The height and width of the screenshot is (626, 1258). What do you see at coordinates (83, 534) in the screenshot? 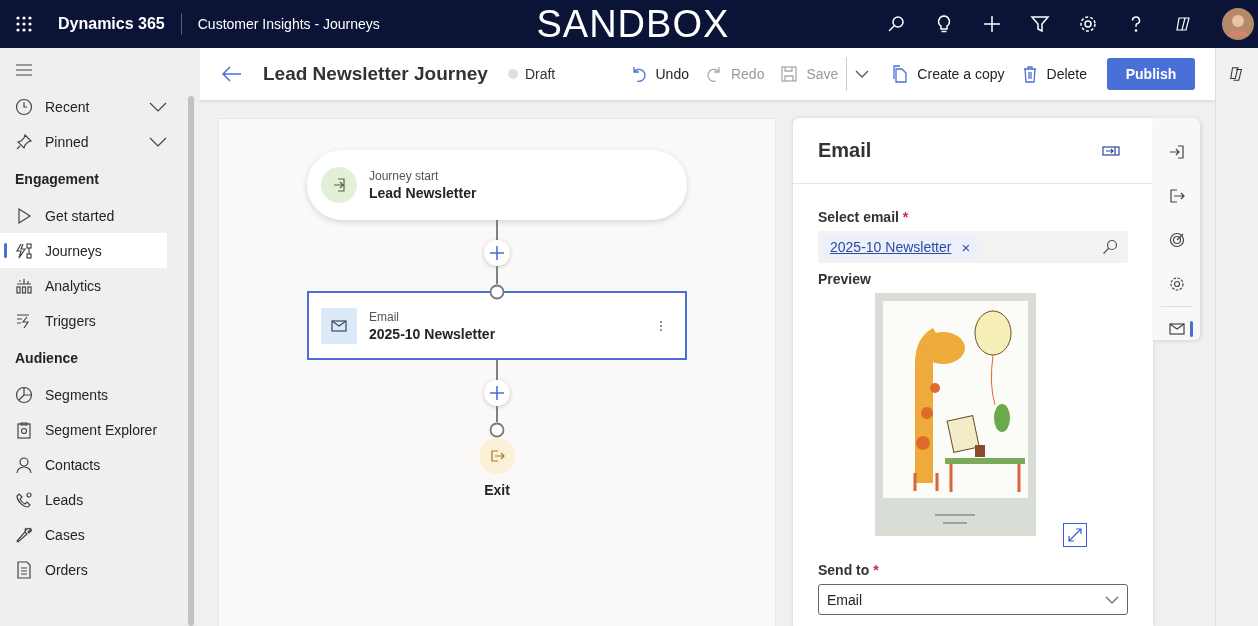
I see `nav-item: Cases` at bounding box center [83, 534].